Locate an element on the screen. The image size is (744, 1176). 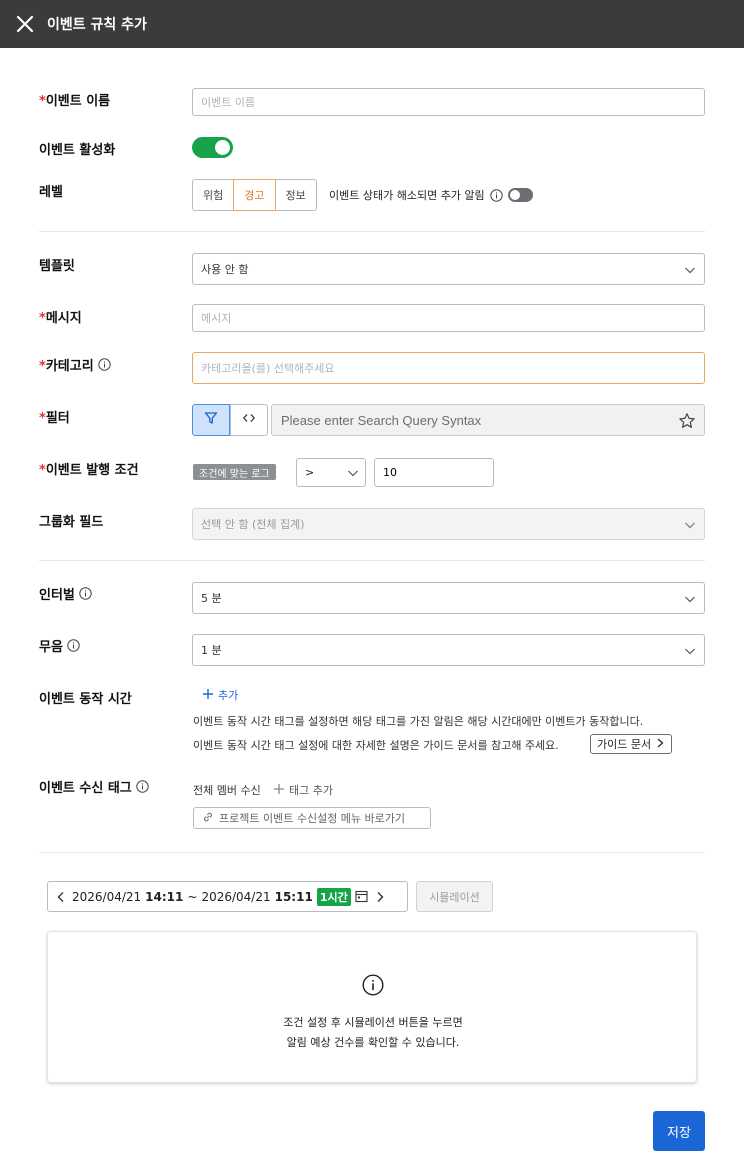
close-icon is located at coordinates (25, 24).